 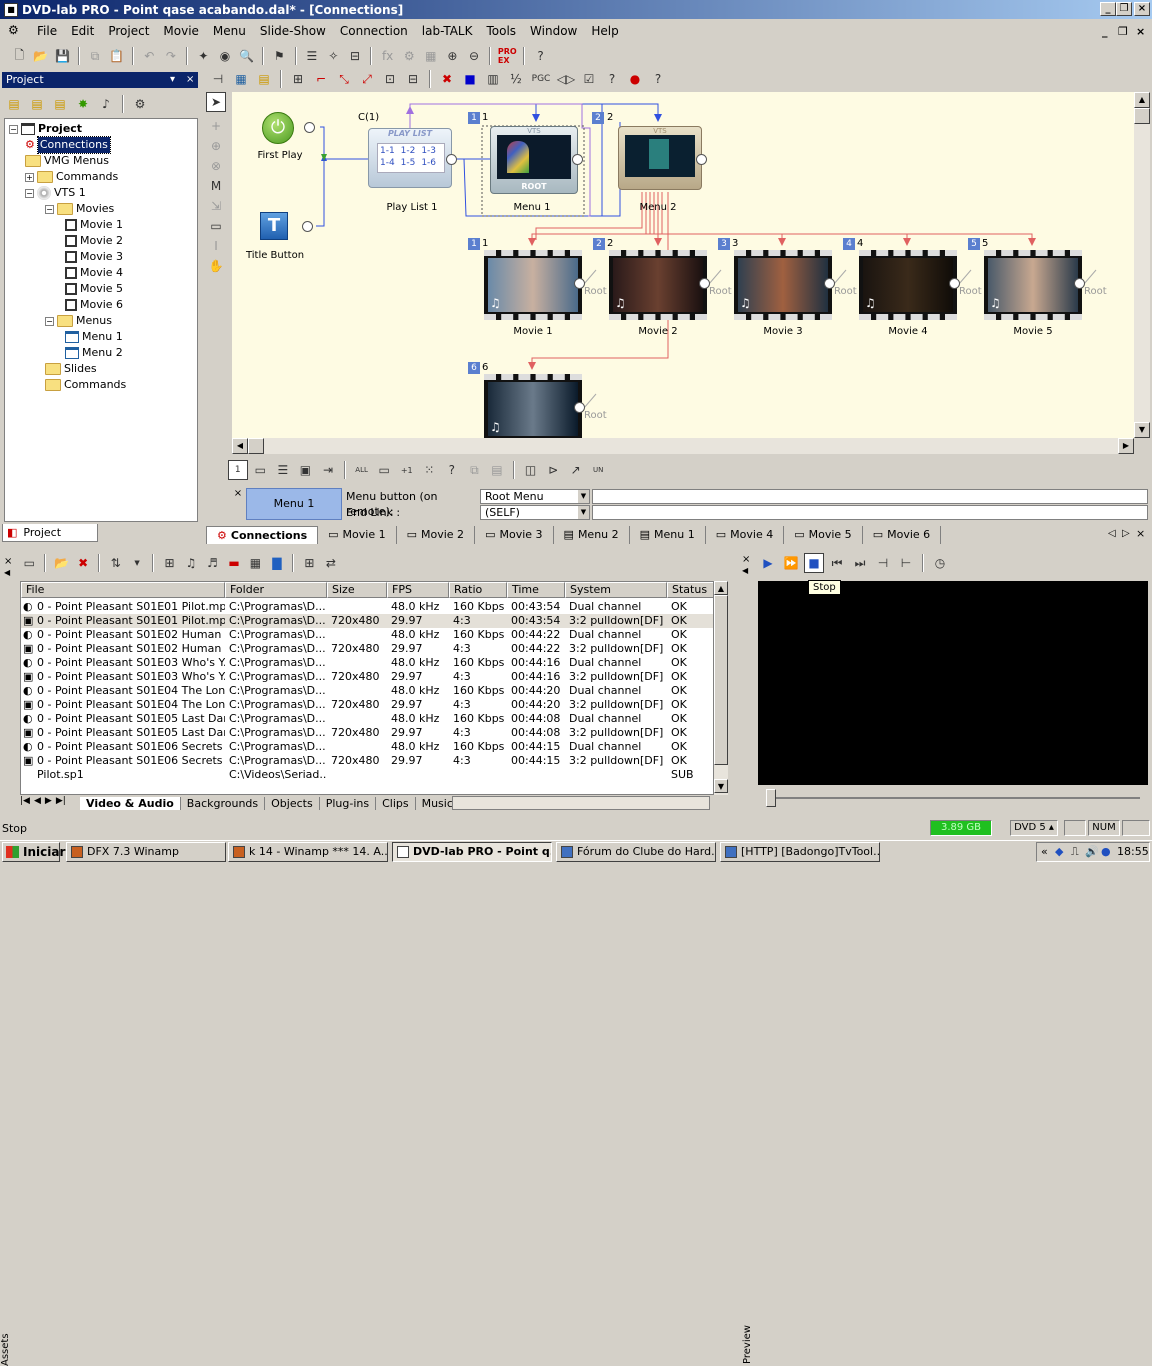 What do you see at coordinates (137, 563) in the screenshot?
I see `sort-dropdown-icon: ▼` at bounding box center [137, 563].